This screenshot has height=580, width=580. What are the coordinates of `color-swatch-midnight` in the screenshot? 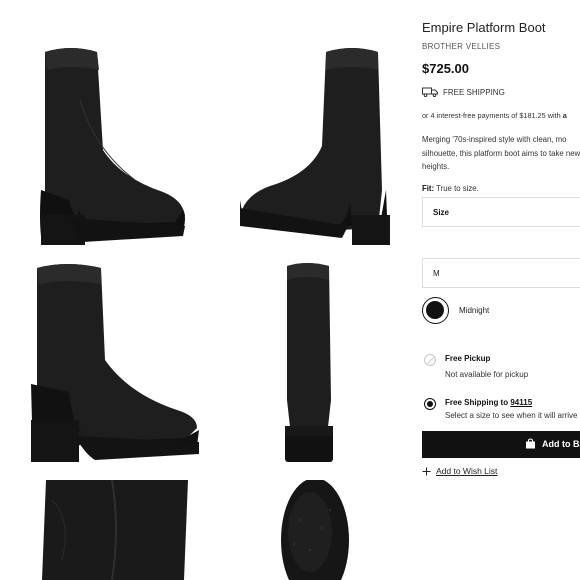 It's located at (435, 310).